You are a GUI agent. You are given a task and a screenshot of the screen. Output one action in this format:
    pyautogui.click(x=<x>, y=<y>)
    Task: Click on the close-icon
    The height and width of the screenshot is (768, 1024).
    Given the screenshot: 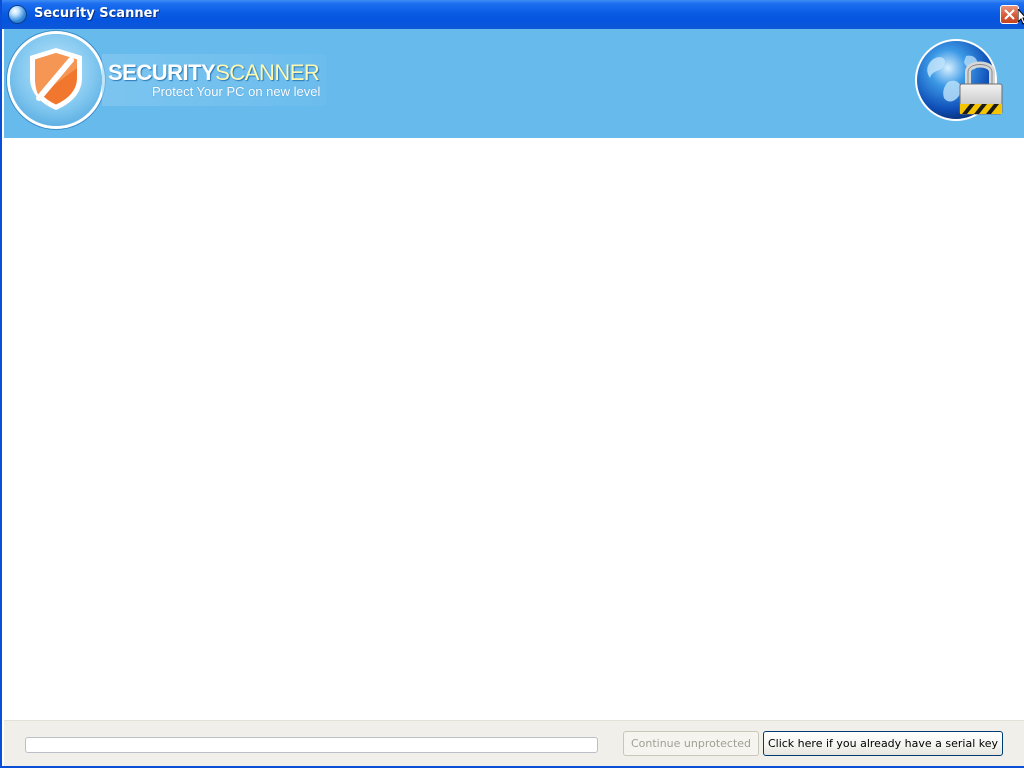 What is the action you would take?
    pyautogui.click(x=1009, y=14)
    